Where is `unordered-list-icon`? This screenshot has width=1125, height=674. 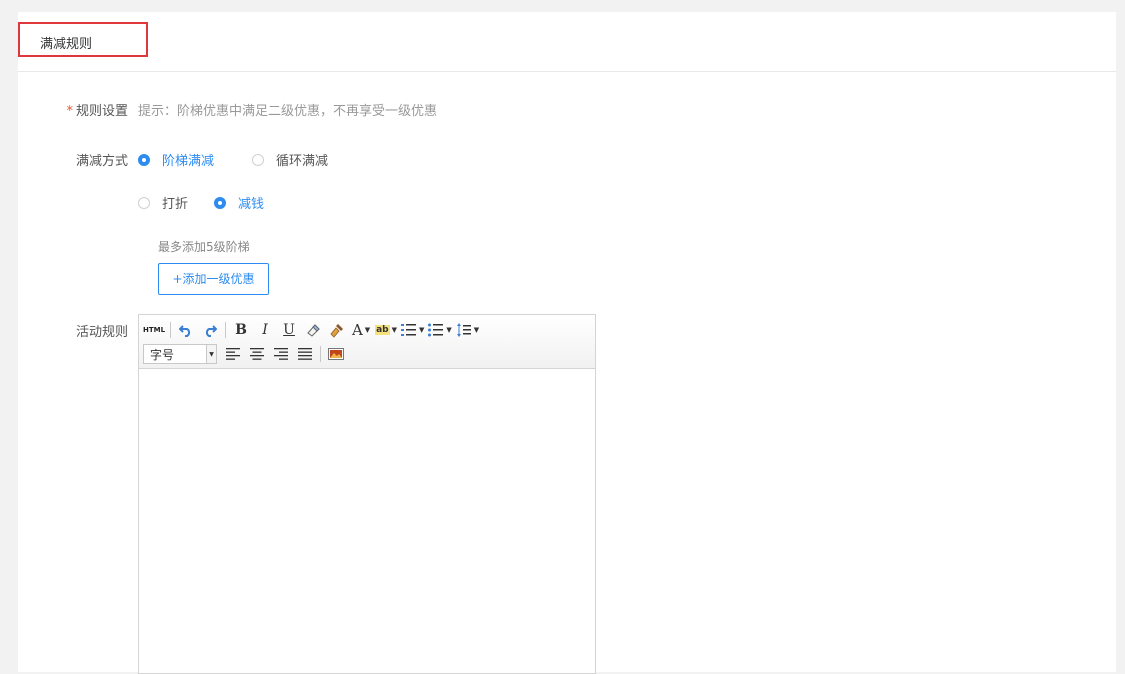 unordered-list-icon is located at coordinates (436, 330).